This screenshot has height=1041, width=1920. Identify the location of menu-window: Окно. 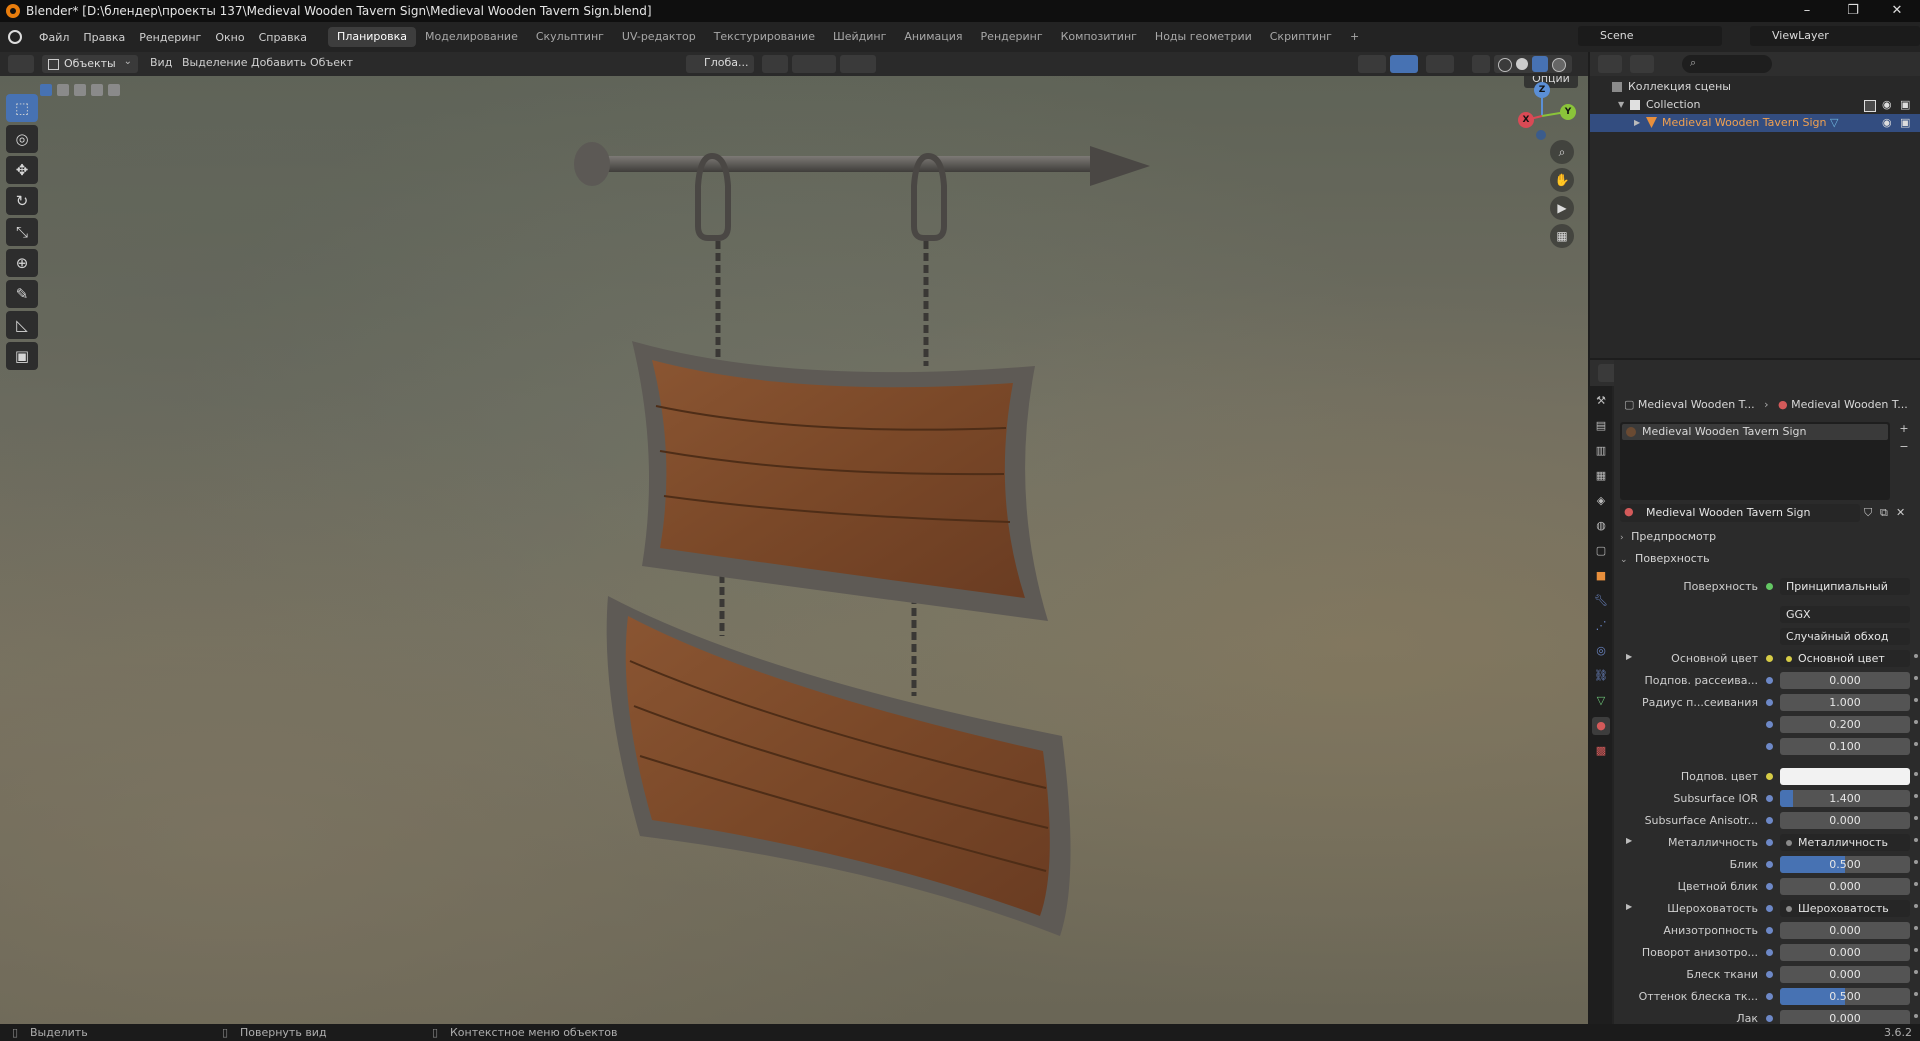
(229, 37).